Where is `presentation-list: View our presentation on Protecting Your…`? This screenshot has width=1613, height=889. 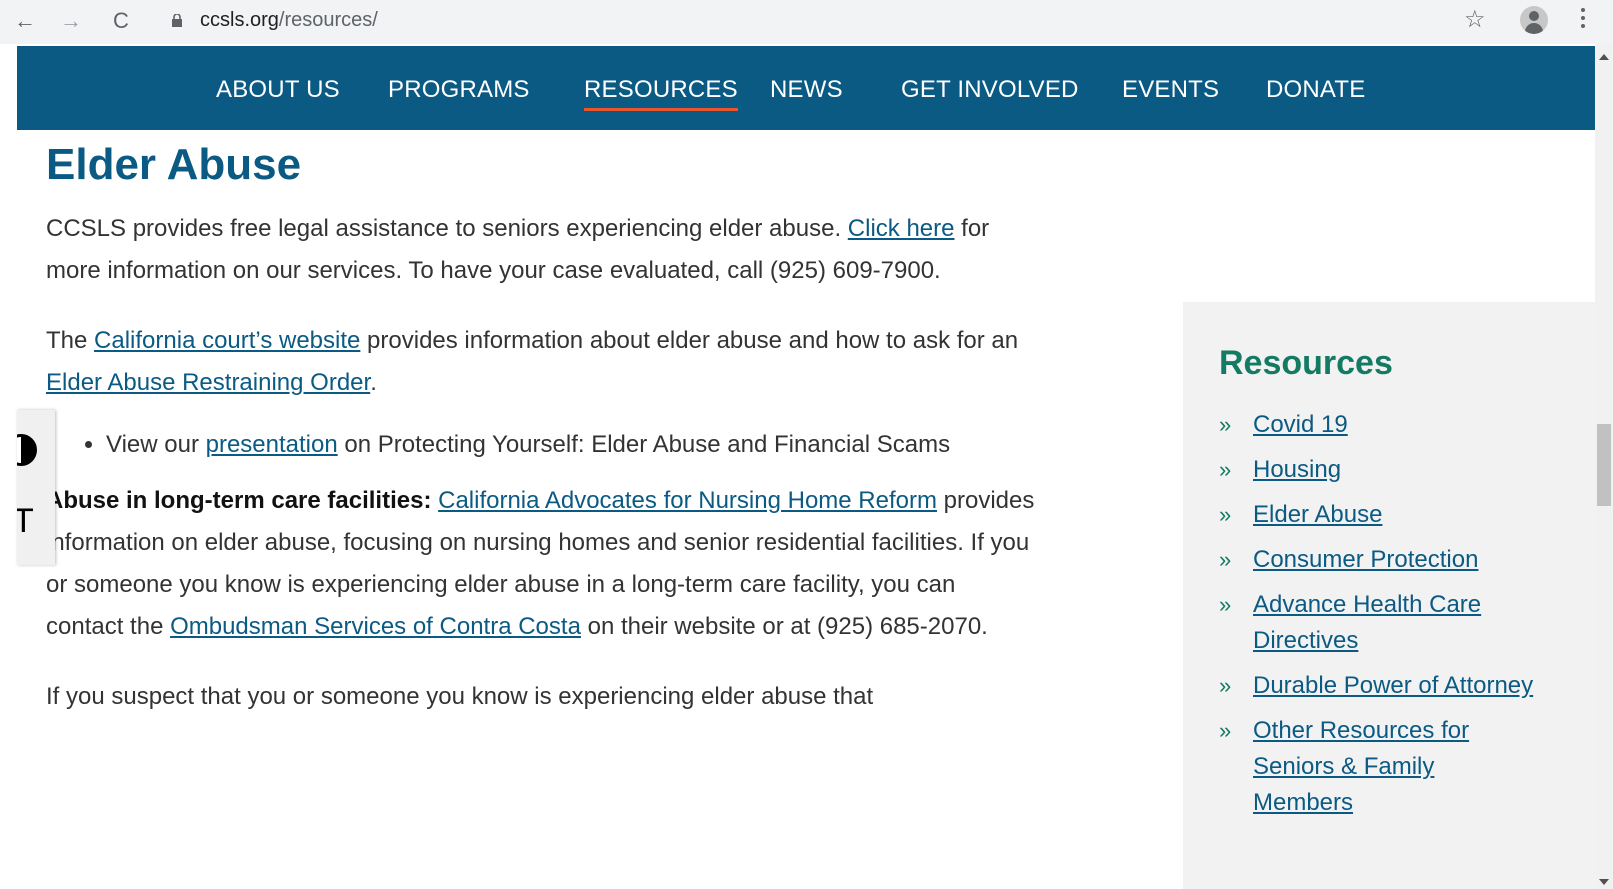
presentation-list: View our presentation on Protecting Your… is located at coordinates (541, 445).